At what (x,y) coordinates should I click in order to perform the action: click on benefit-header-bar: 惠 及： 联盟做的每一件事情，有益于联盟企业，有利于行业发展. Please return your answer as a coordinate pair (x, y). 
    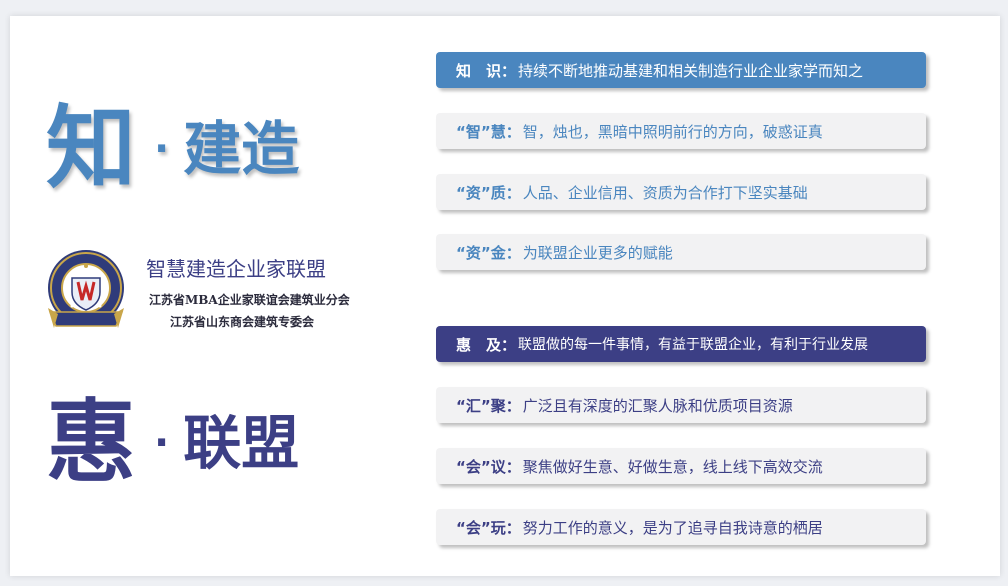
    Looking at the image, I should click on (681, 344).